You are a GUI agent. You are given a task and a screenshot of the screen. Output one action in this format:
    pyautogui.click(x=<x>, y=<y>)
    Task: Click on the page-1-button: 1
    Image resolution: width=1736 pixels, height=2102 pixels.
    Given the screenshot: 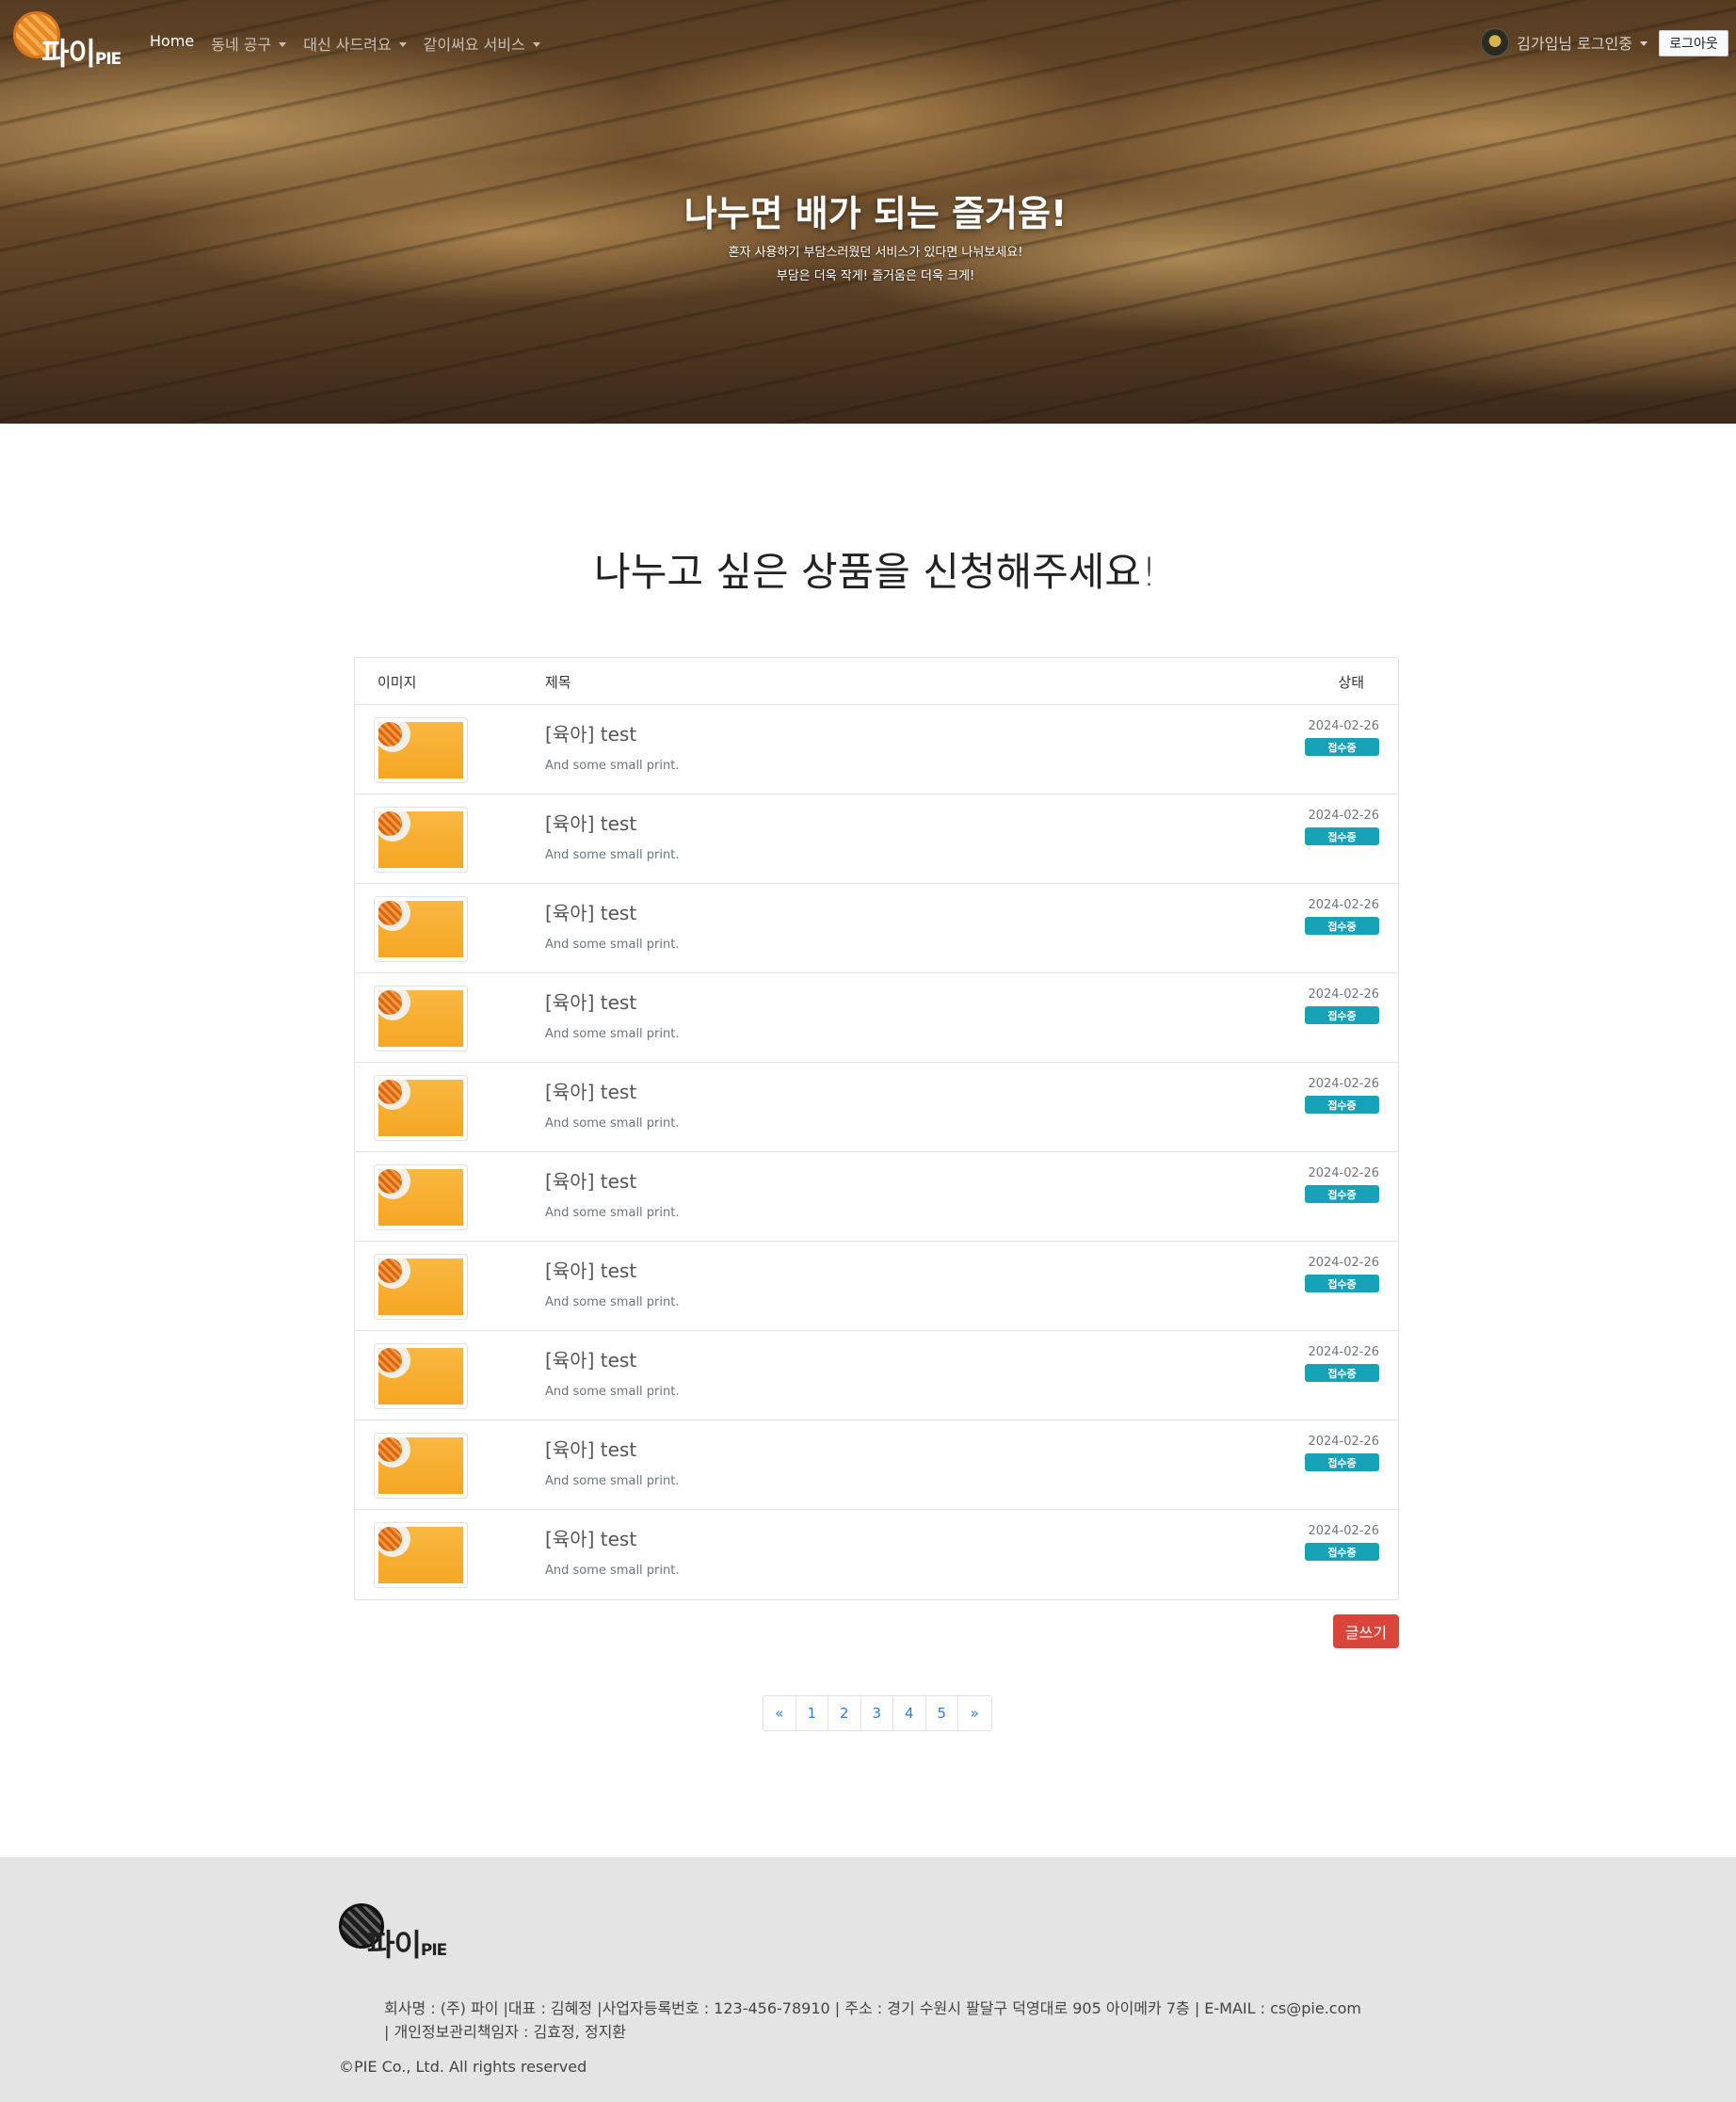 What is the action you would take?
    pyautogui.click(x=812, y=1713)
    